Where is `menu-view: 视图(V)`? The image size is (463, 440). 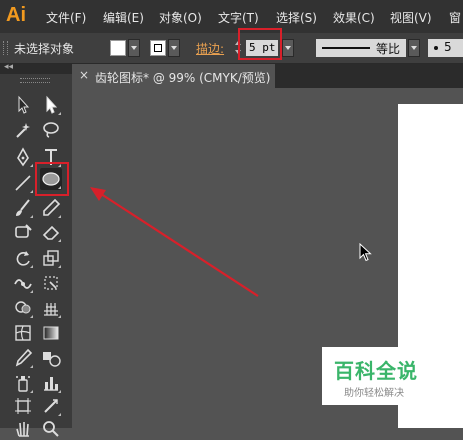 menu-view: 视图(V) is located at coordinates (411, 17).